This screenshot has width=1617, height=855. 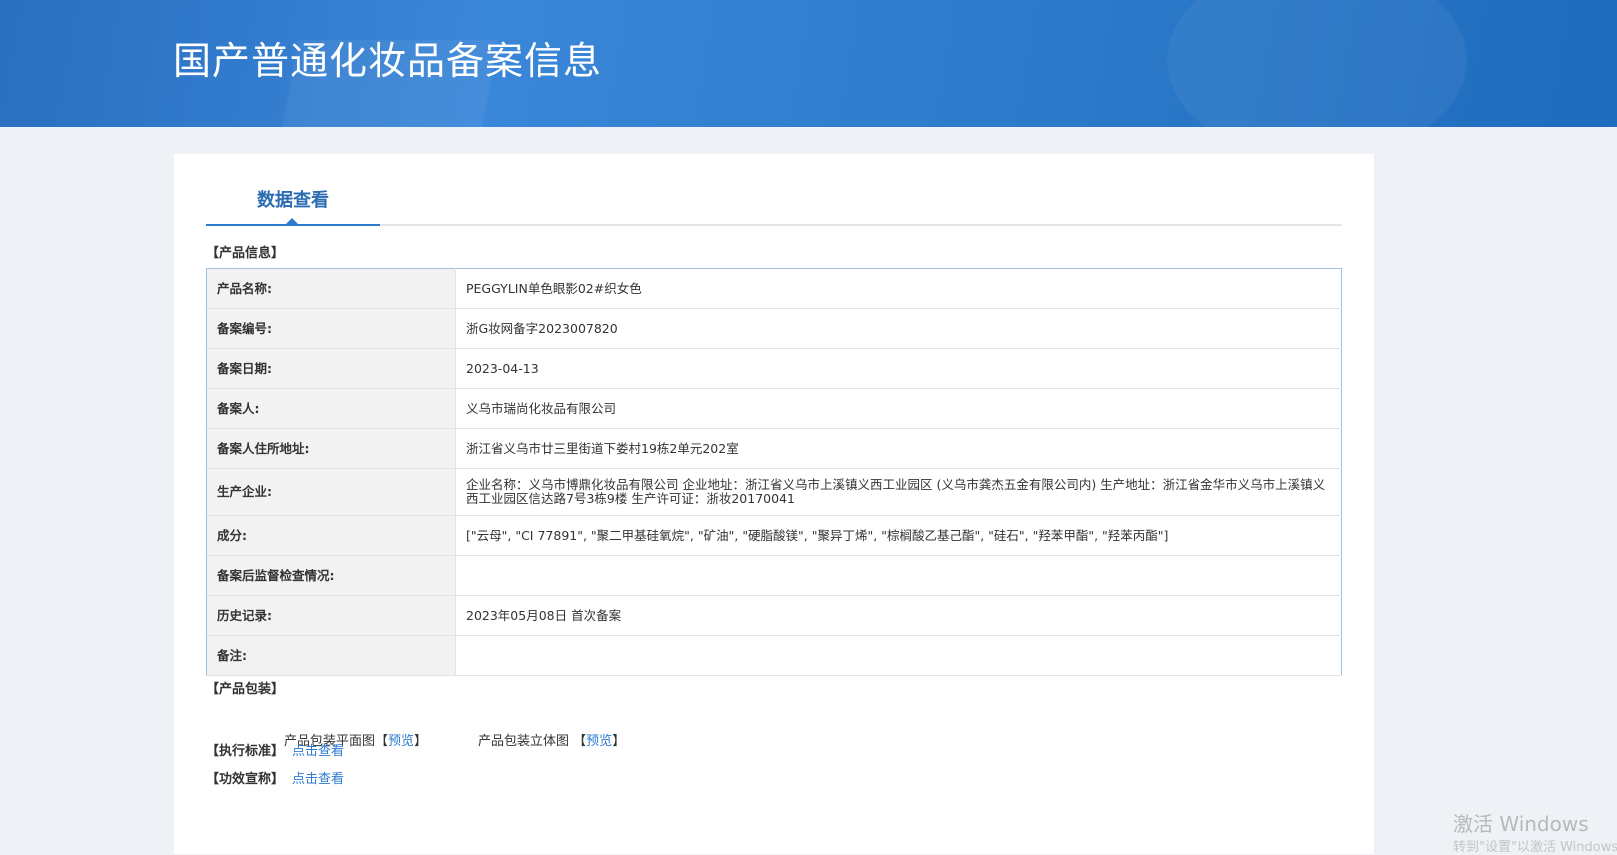 What do you see at coordinates (388, 61) in the screenshot?
I see `page-title: 国产普通化妆品备案信息` at bounding box center [388, 61].